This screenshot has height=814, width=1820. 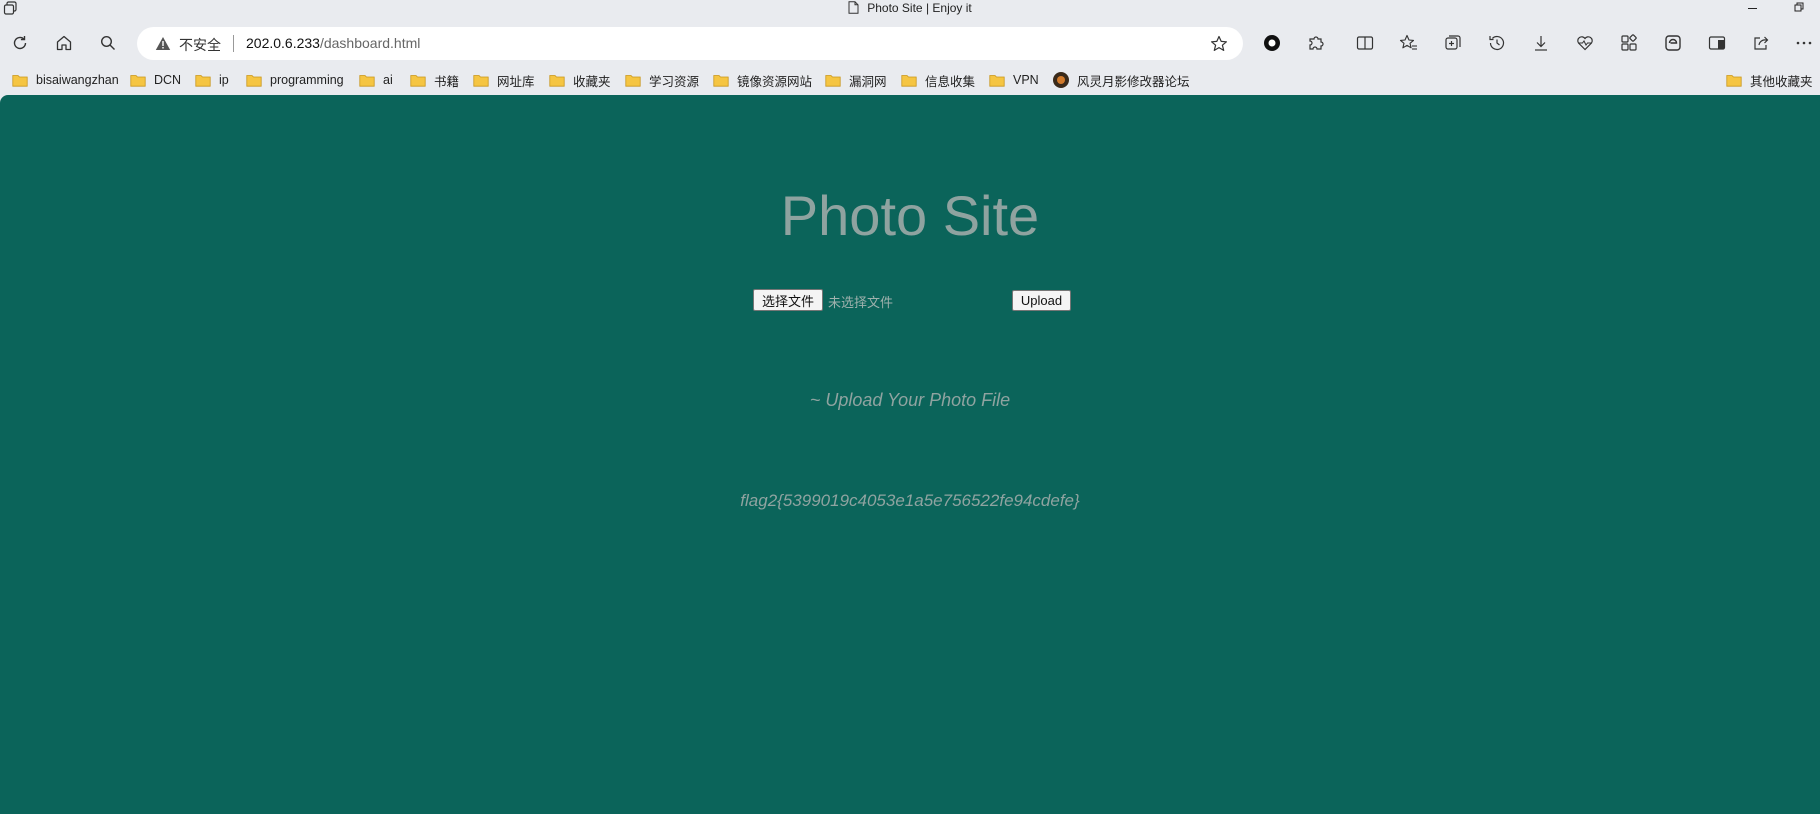 I want to click on search-button, so click(x=108, y=43).